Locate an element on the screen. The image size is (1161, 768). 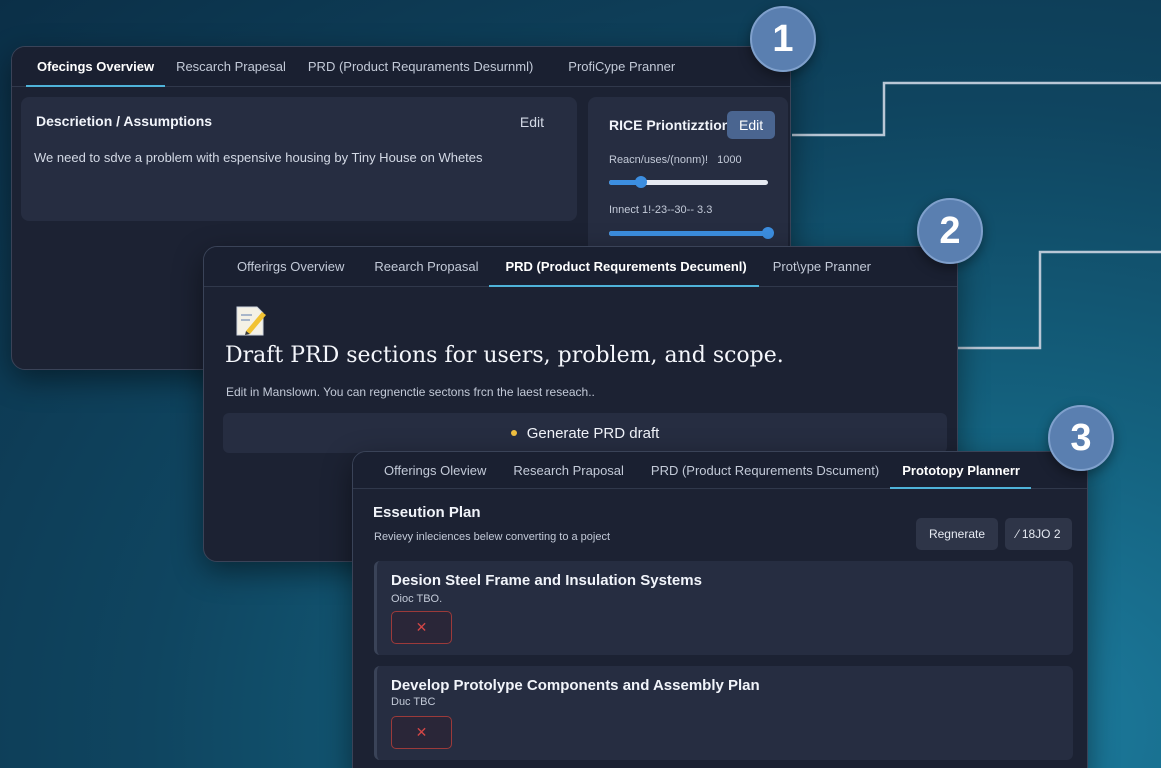
tab-offerings-overview: Ofecings Overview is located at coordinates (96, 67).